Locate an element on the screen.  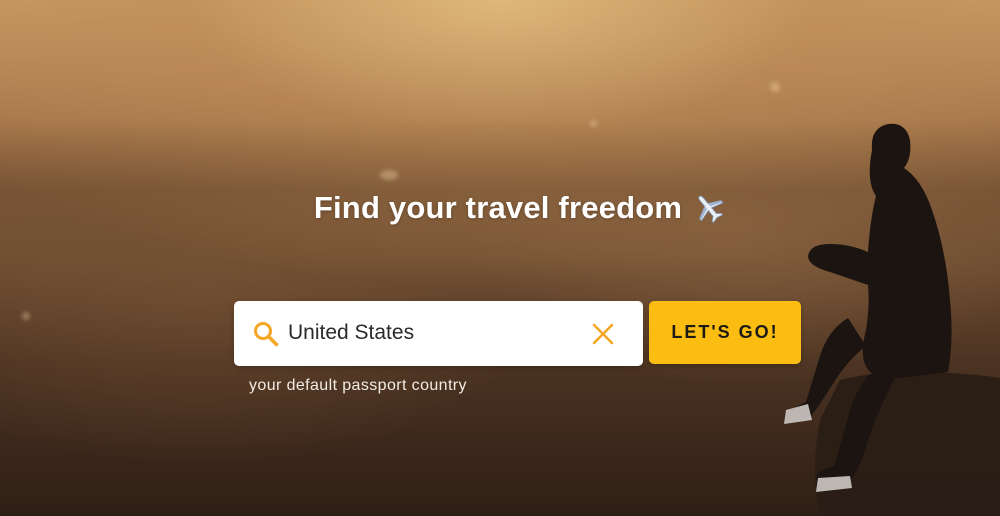
country-search-input is located at coordinates (438, 333).